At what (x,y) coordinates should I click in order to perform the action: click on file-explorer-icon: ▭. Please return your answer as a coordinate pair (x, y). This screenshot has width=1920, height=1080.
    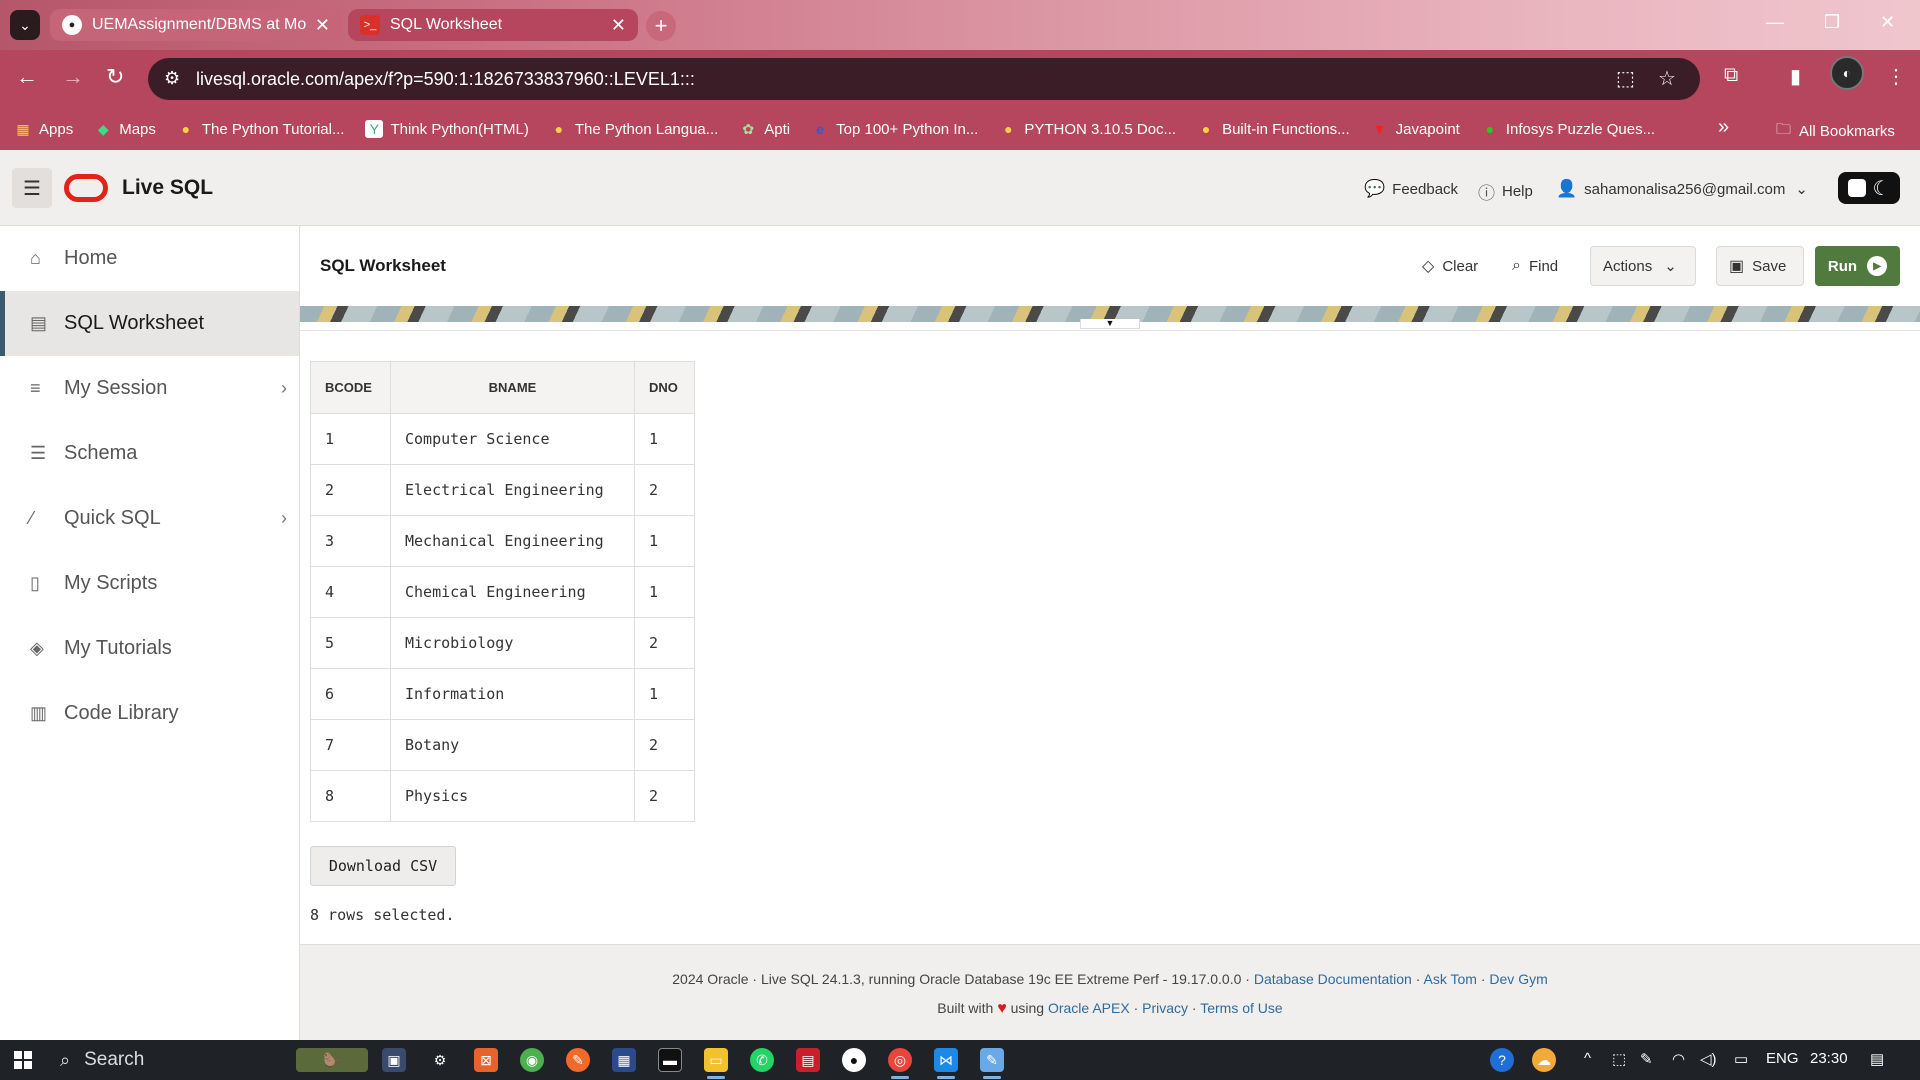
    Looking at the image, I should click on (716, 1060).